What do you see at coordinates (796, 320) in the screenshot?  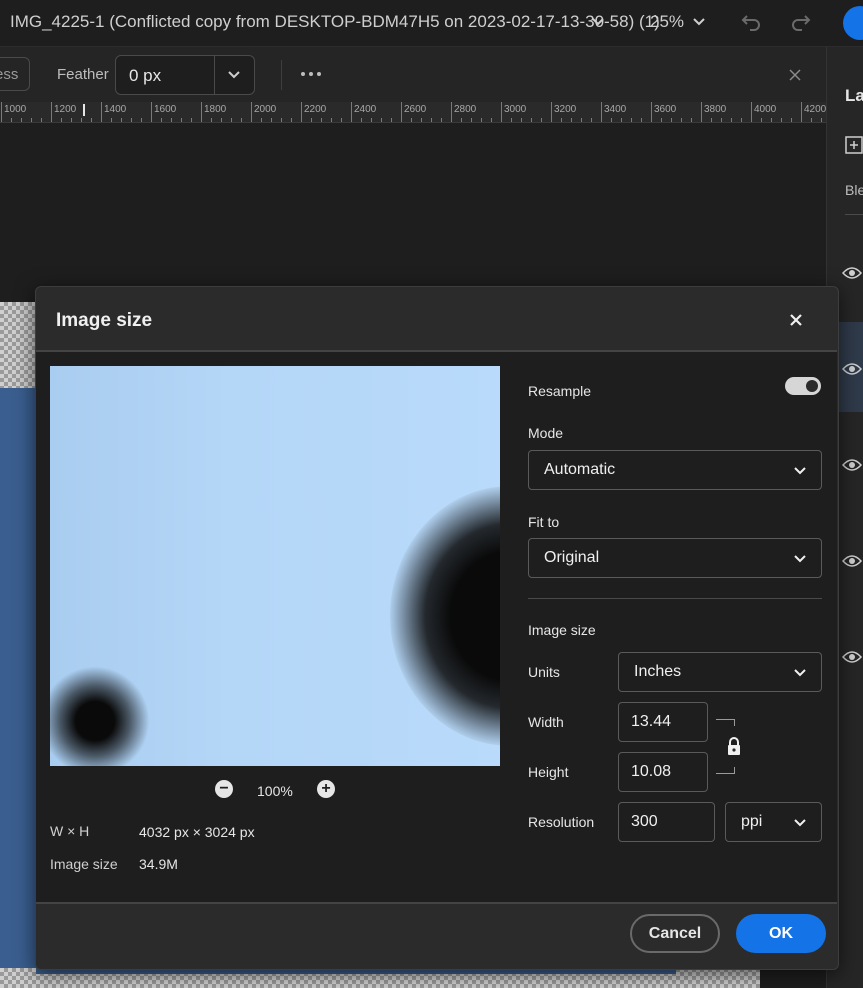 I see `dialog-close-icon` at bounding box center [796, 320].